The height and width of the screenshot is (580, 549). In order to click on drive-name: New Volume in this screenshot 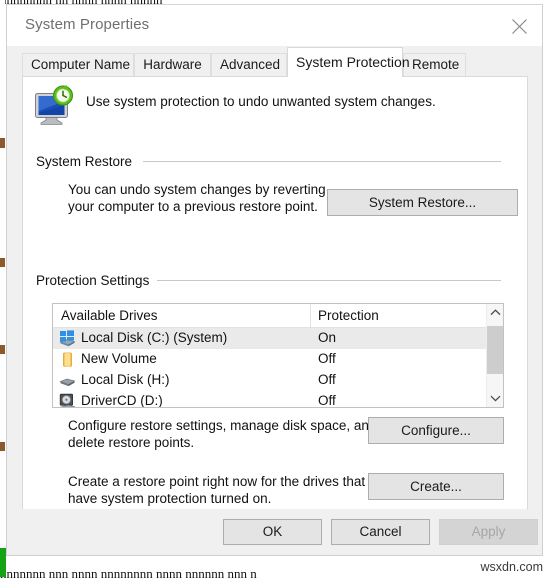, I will do `click(119, 358)`.